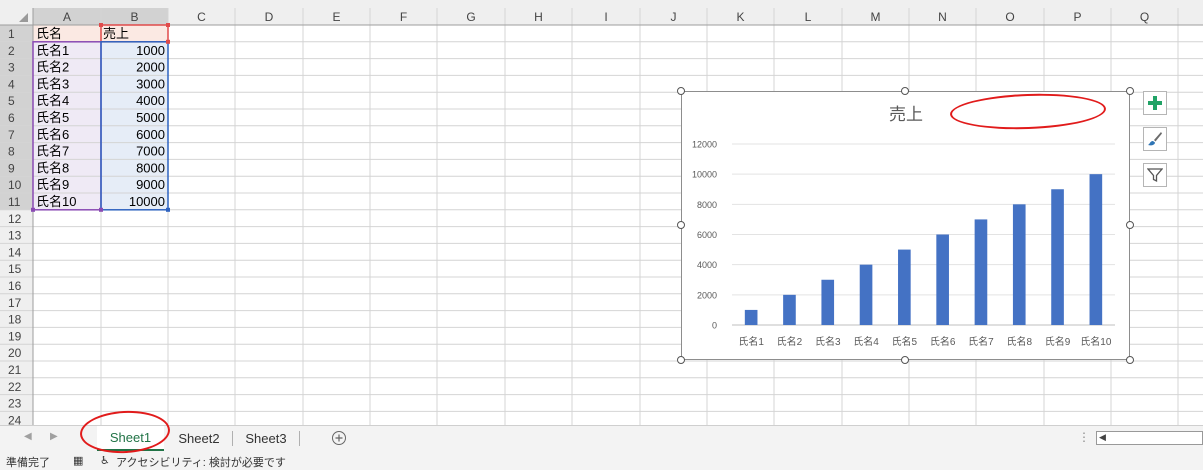  Describe the element at coordinates (808, 17) in the screenshot. I see `column-header-l: L` at that location.